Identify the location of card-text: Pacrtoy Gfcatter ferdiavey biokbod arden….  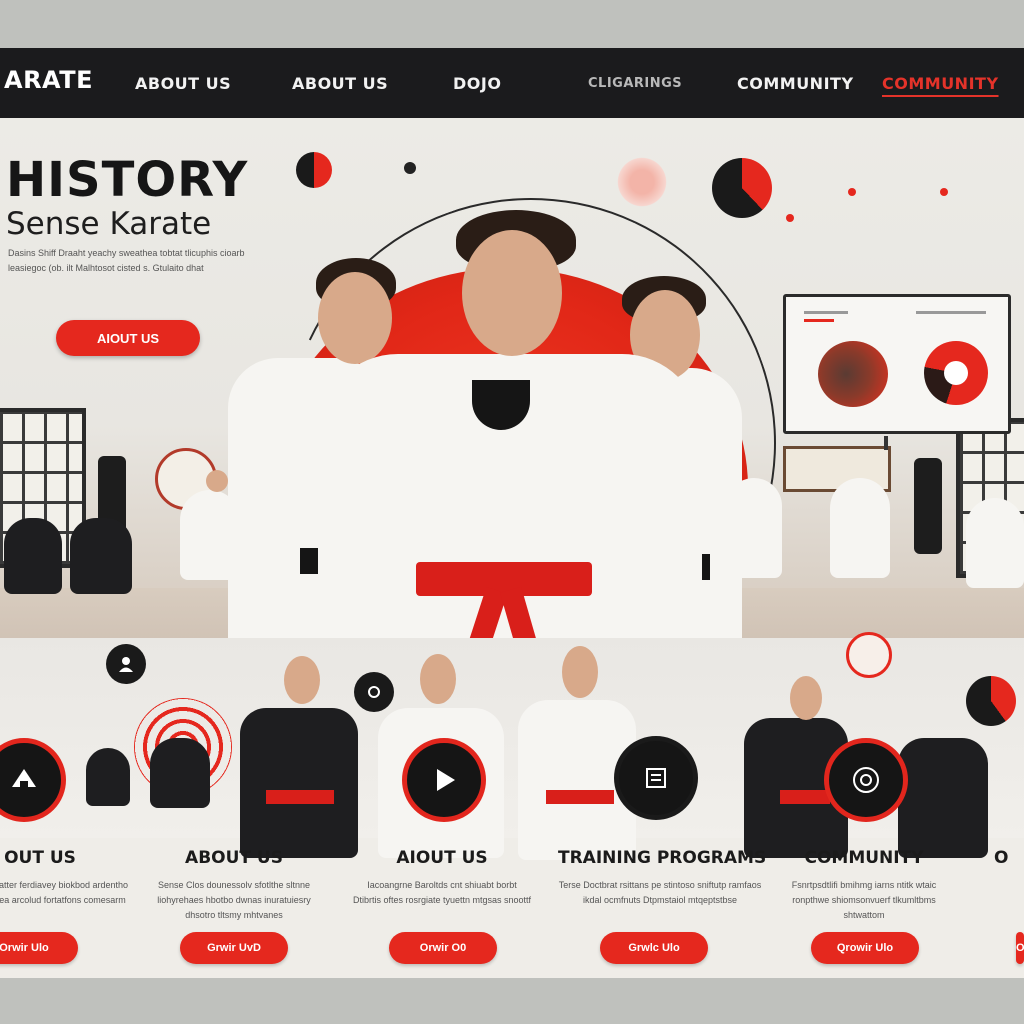
(64, 892).